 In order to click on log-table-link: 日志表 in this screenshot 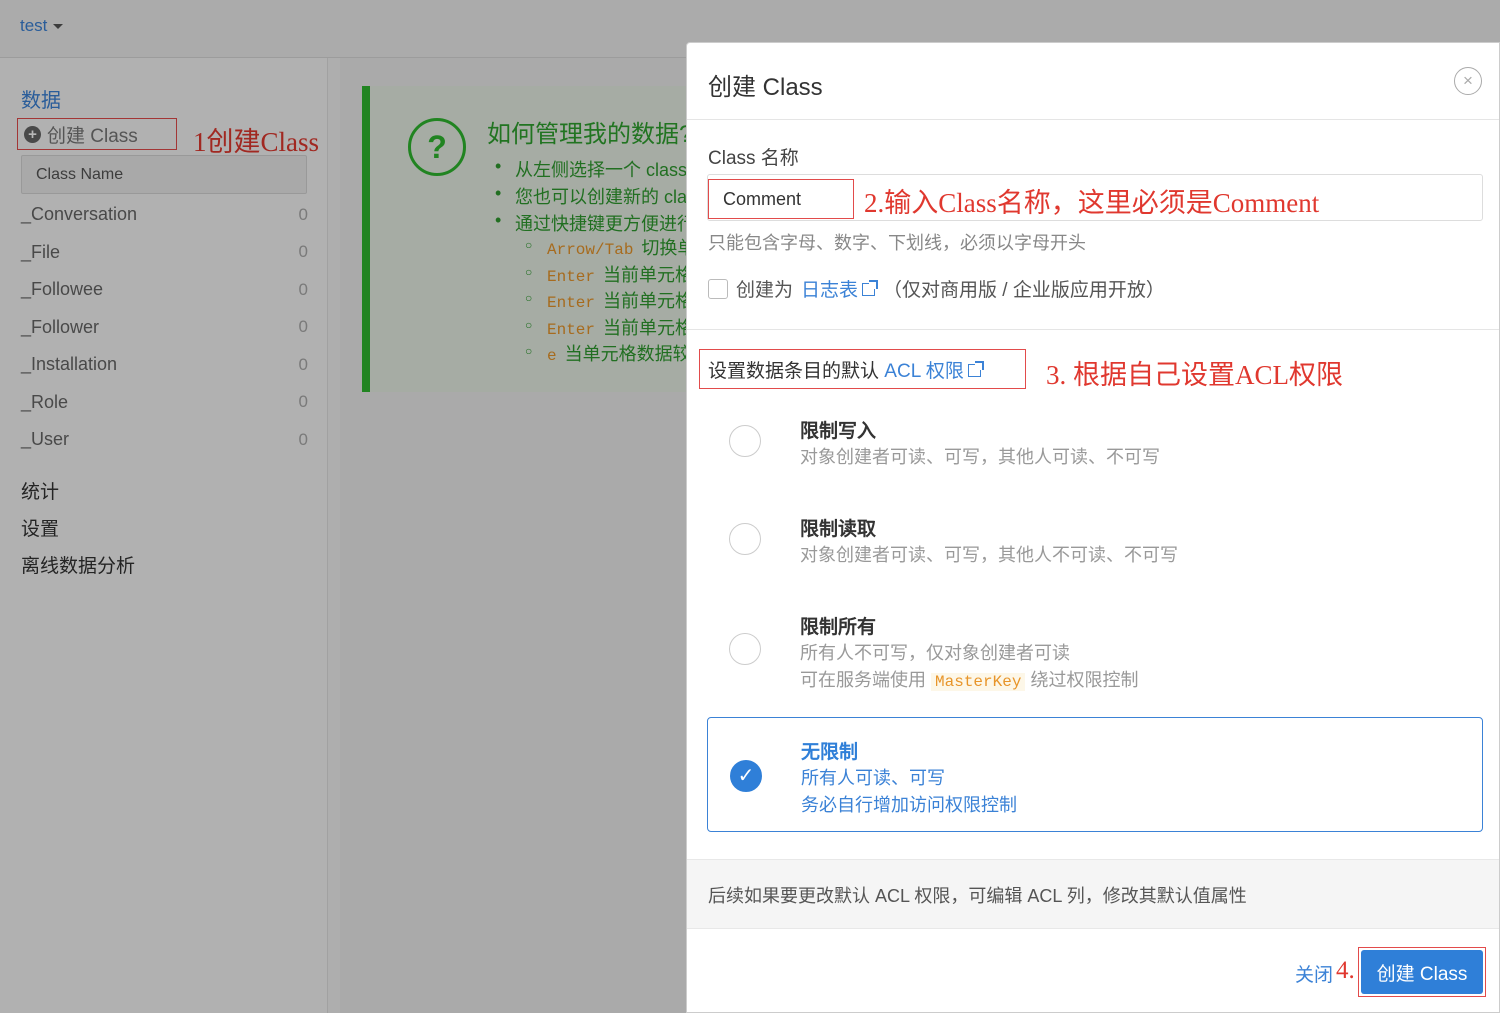, I will do `click(840, 288)`.